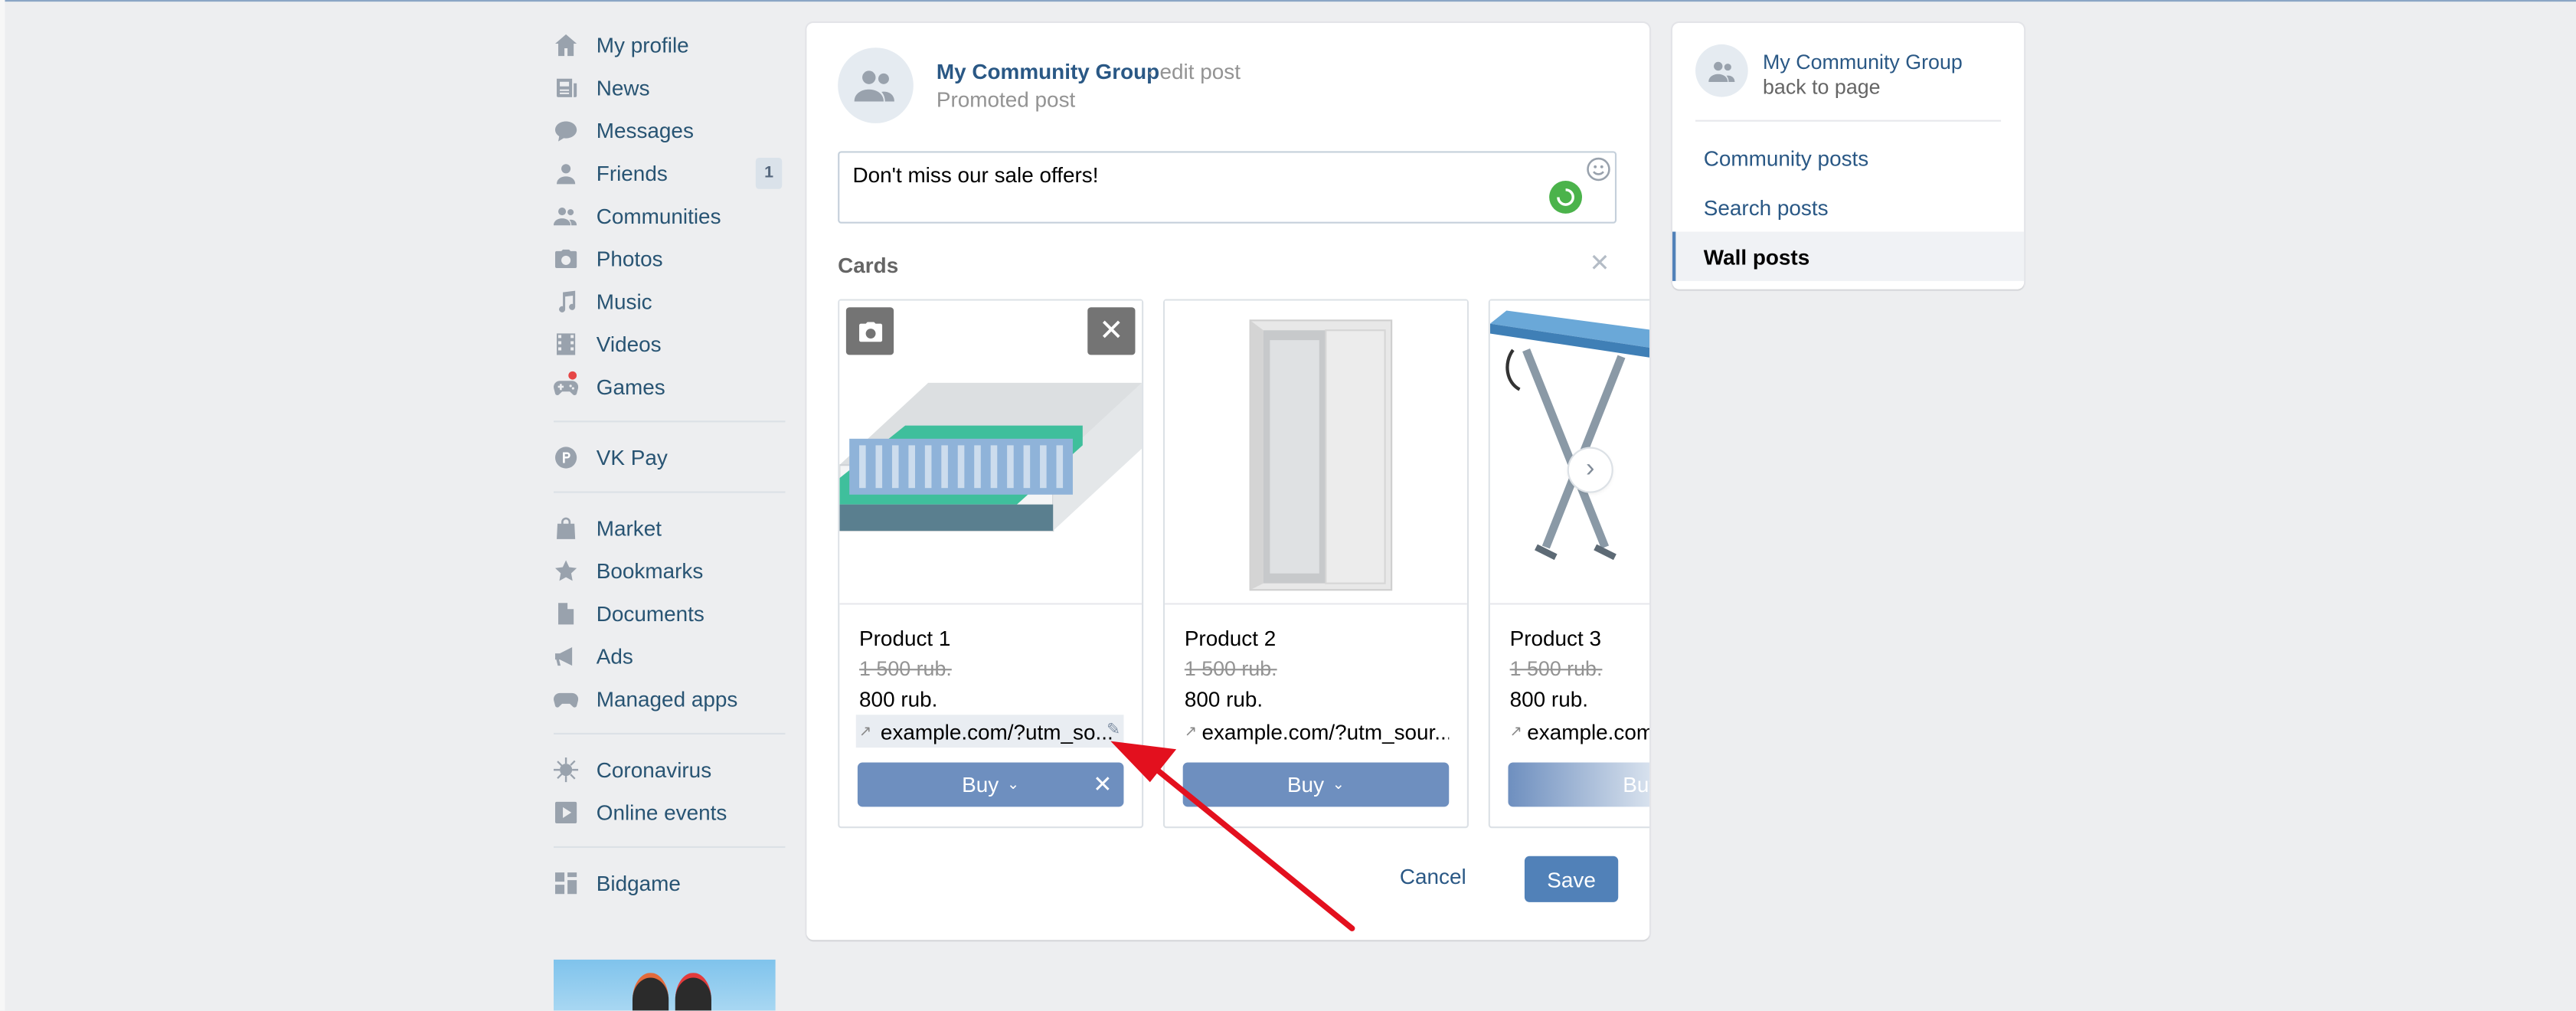 The image size is (2576, 1011). What do you see at coordinates (666, 386) in the screenshot?
I see `nav-item-games: Games` at bounding box center [666, 386].